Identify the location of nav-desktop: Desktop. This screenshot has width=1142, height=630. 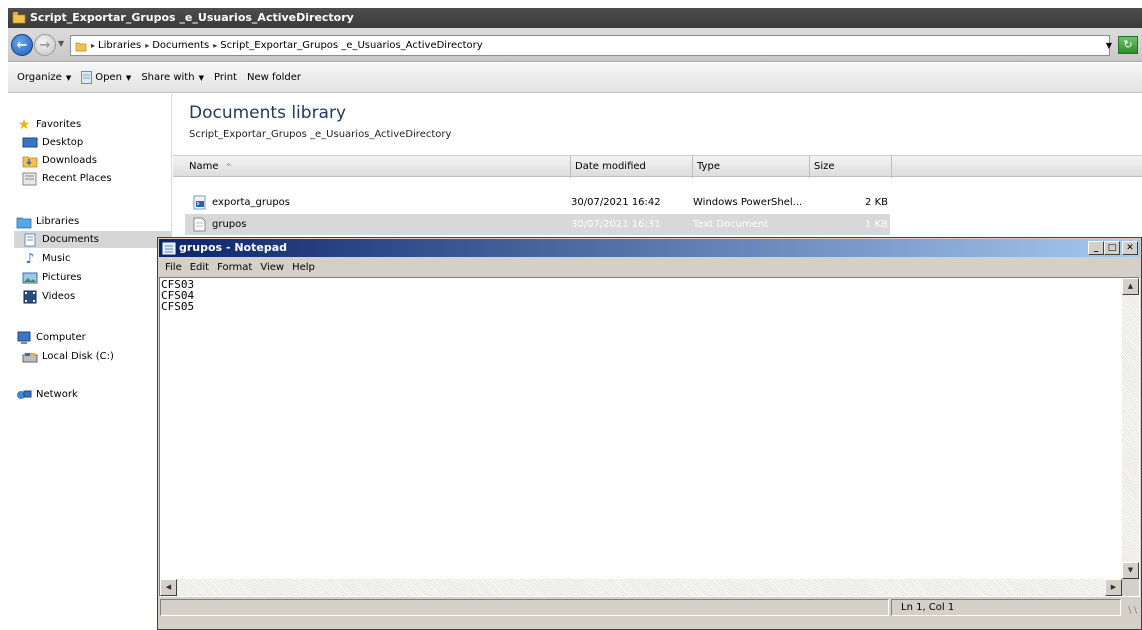
(52, 142).